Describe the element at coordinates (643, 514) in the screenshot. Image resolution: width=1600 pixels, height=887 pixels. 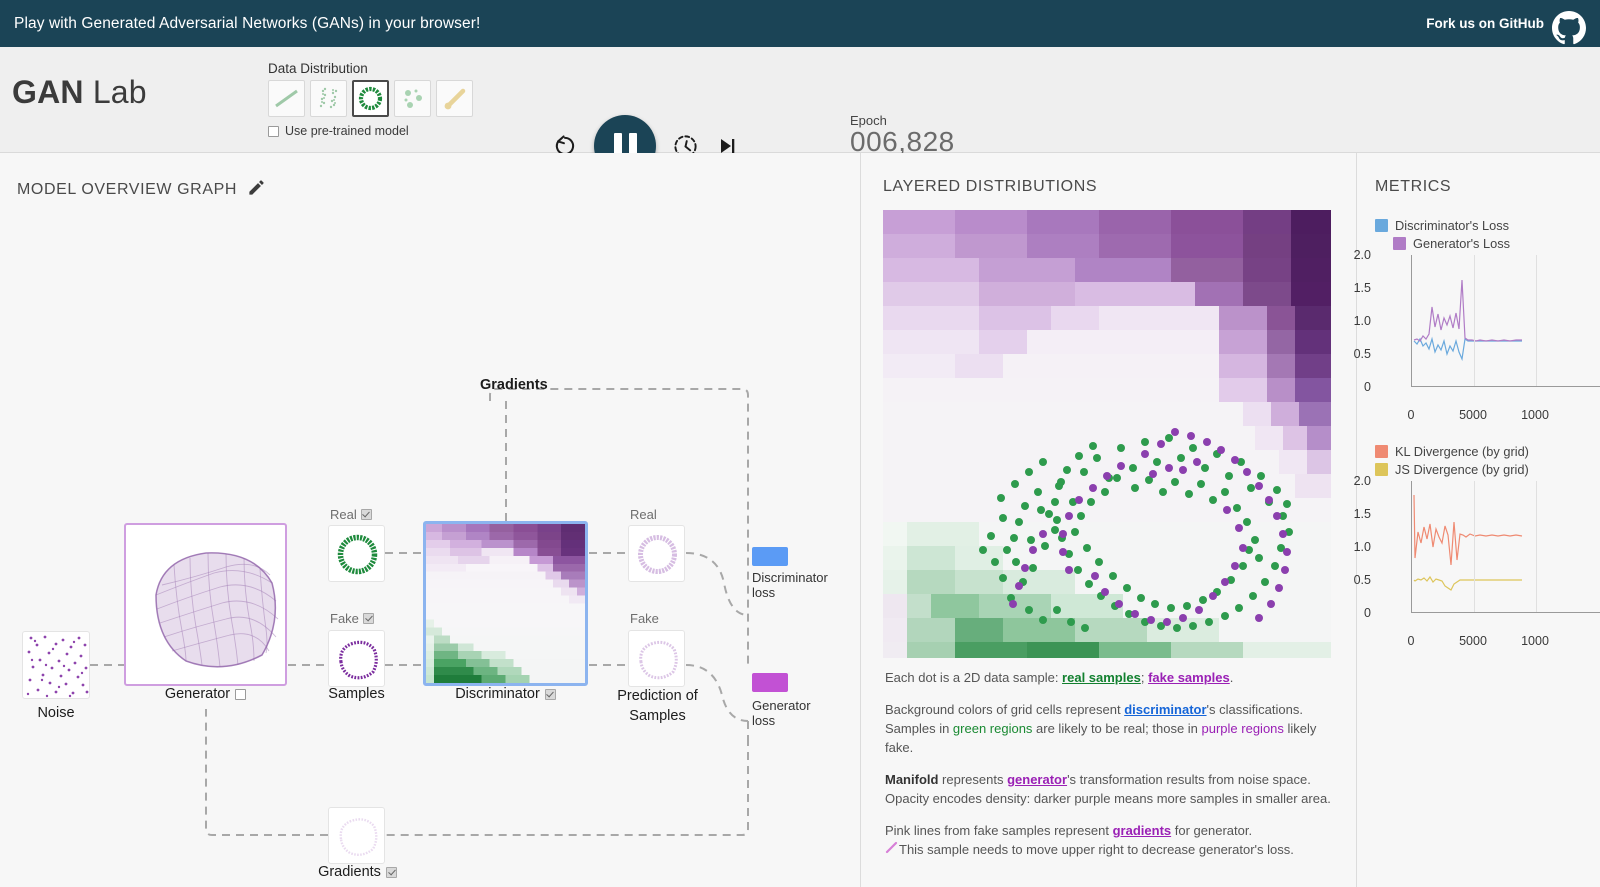
I see `node-pred-real-toplabel: Real` at that location.